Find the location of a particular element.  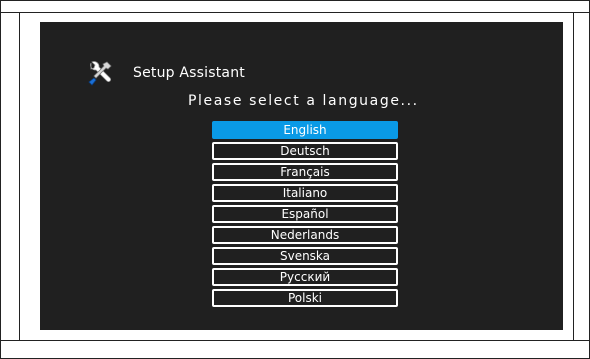

page-title: Setup Assistant is located at coordinates (189, 73).